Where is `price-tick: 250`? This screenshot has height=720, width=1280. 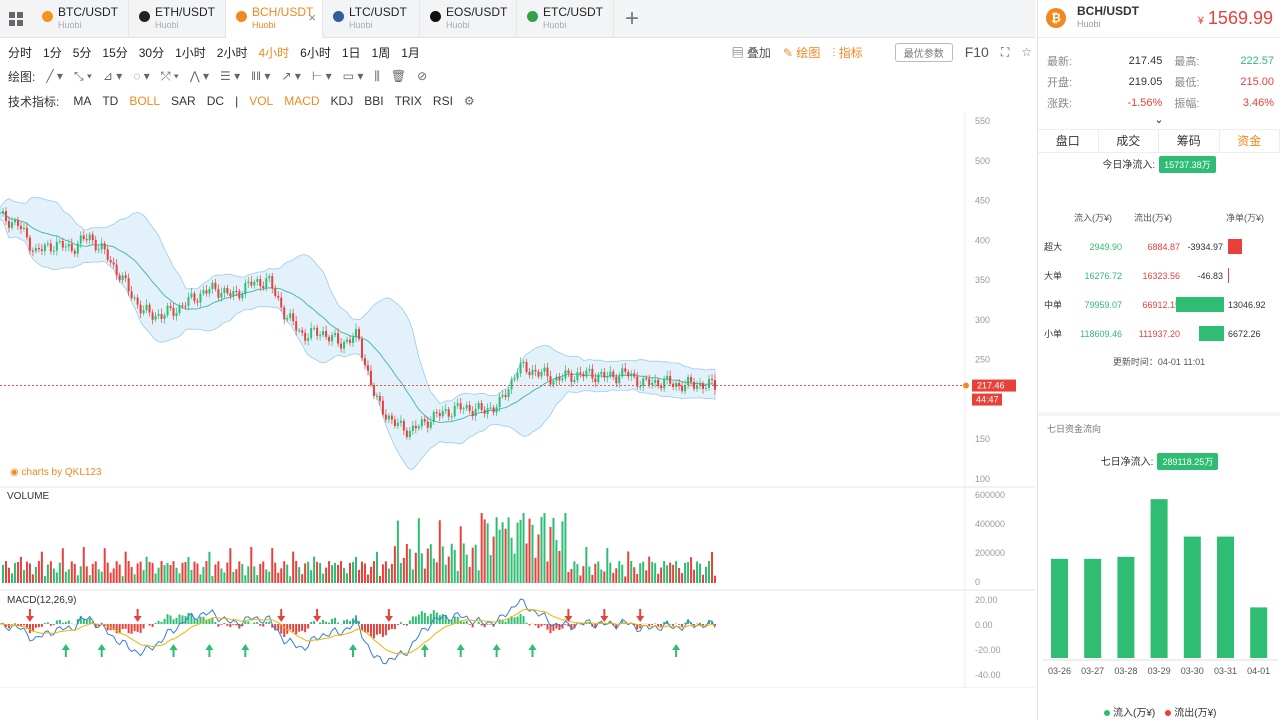 price-tick: 250 is located at coordinates (982, 360).